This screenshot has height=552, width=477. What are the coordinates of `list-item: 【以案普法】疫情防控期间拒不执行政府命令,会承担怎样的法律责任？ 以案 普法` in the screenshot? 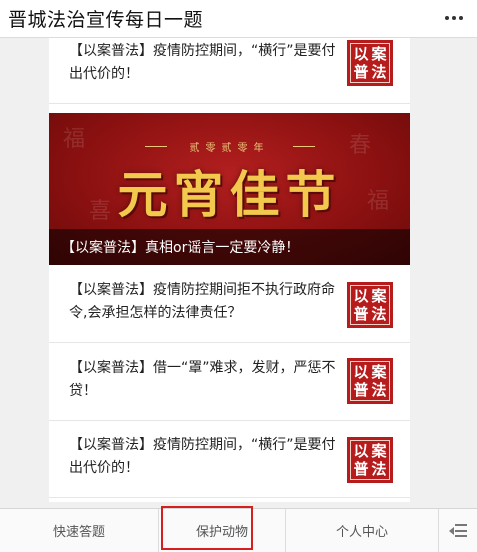 It's located at (229, 308).